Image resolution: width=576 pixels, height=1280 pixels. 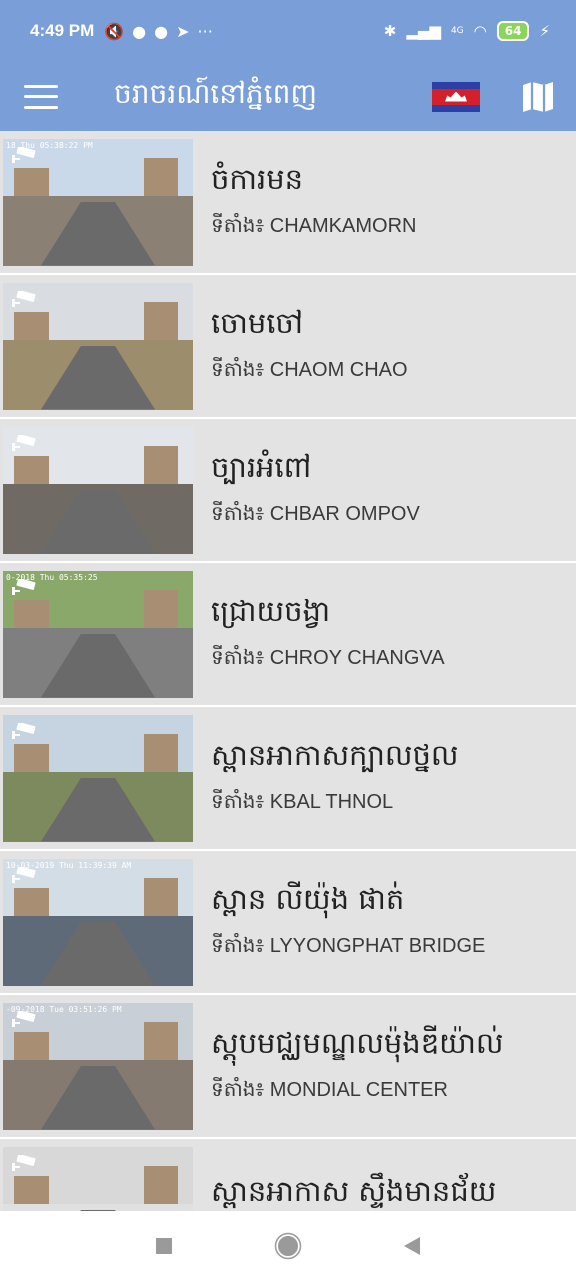 I want to click on network-label: 4G, so click(x=457, y=31).